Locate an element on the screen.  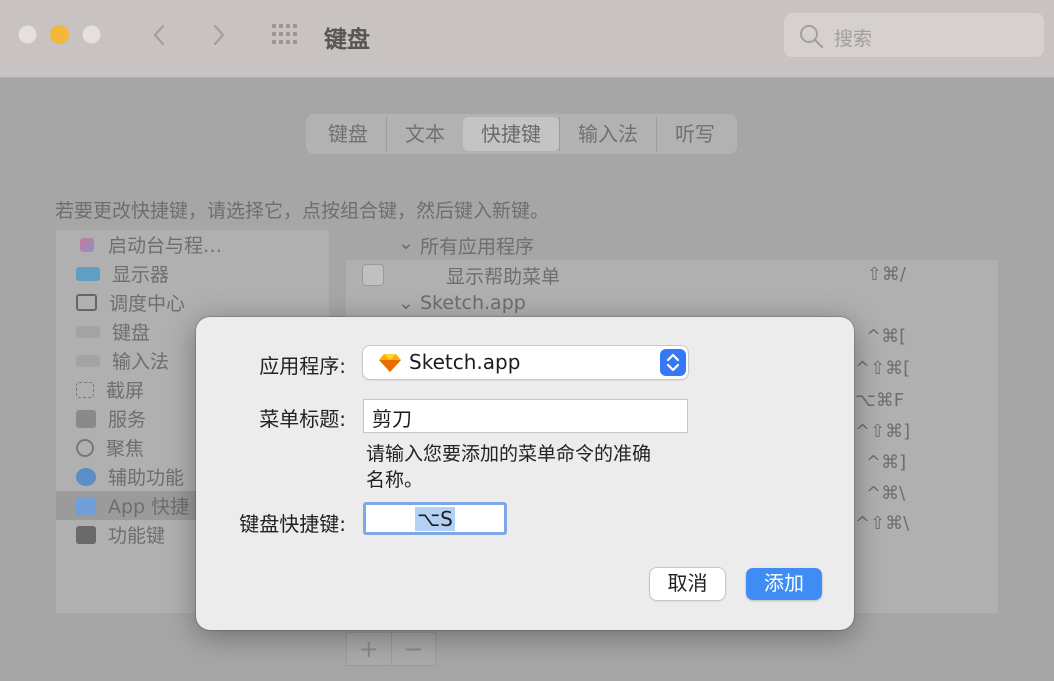
tab-input-sources: 输入法 is located at coordinates (607, 134).